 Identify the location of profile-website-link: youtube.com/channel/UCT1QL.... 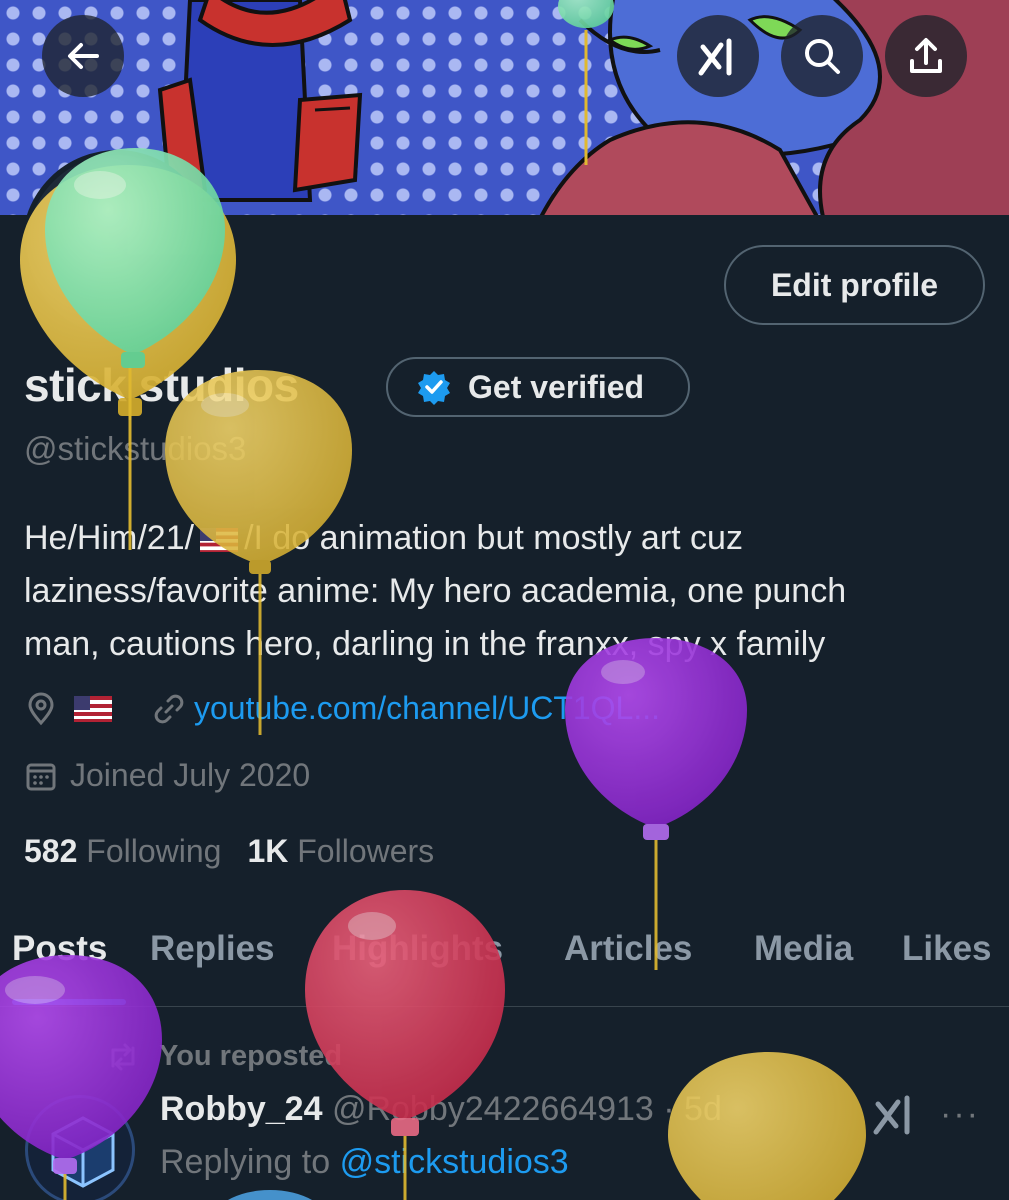
(427, 708).